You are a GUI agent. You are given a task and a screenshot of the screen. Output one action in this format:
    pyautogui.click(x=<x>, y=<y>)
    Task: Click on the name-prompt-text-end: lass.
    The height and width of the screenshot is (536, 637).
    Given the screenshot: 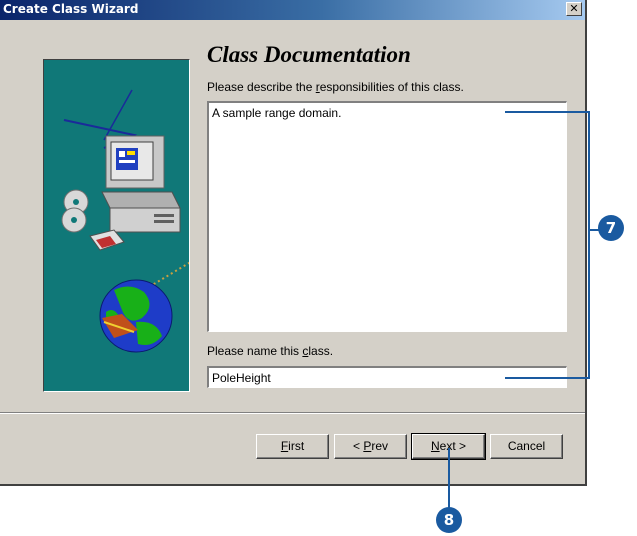 What is the action you would take?
    pyautogui.click(x=321, y=351)
    